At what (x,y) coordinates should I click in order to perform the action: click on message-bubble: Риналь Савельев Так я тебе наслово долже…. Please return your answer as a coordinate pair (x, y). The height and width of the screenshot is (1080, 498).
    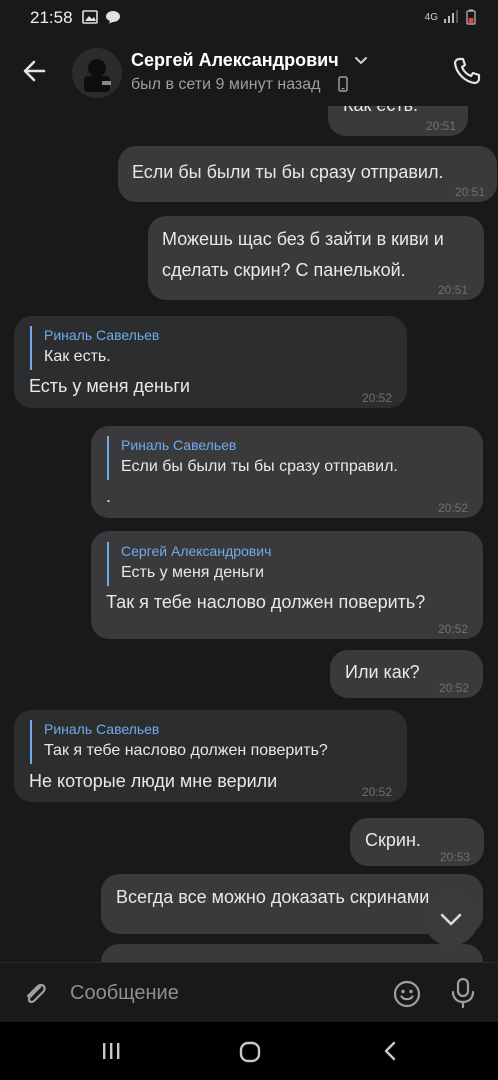
    Looking at the image, I should click on (210, 756).